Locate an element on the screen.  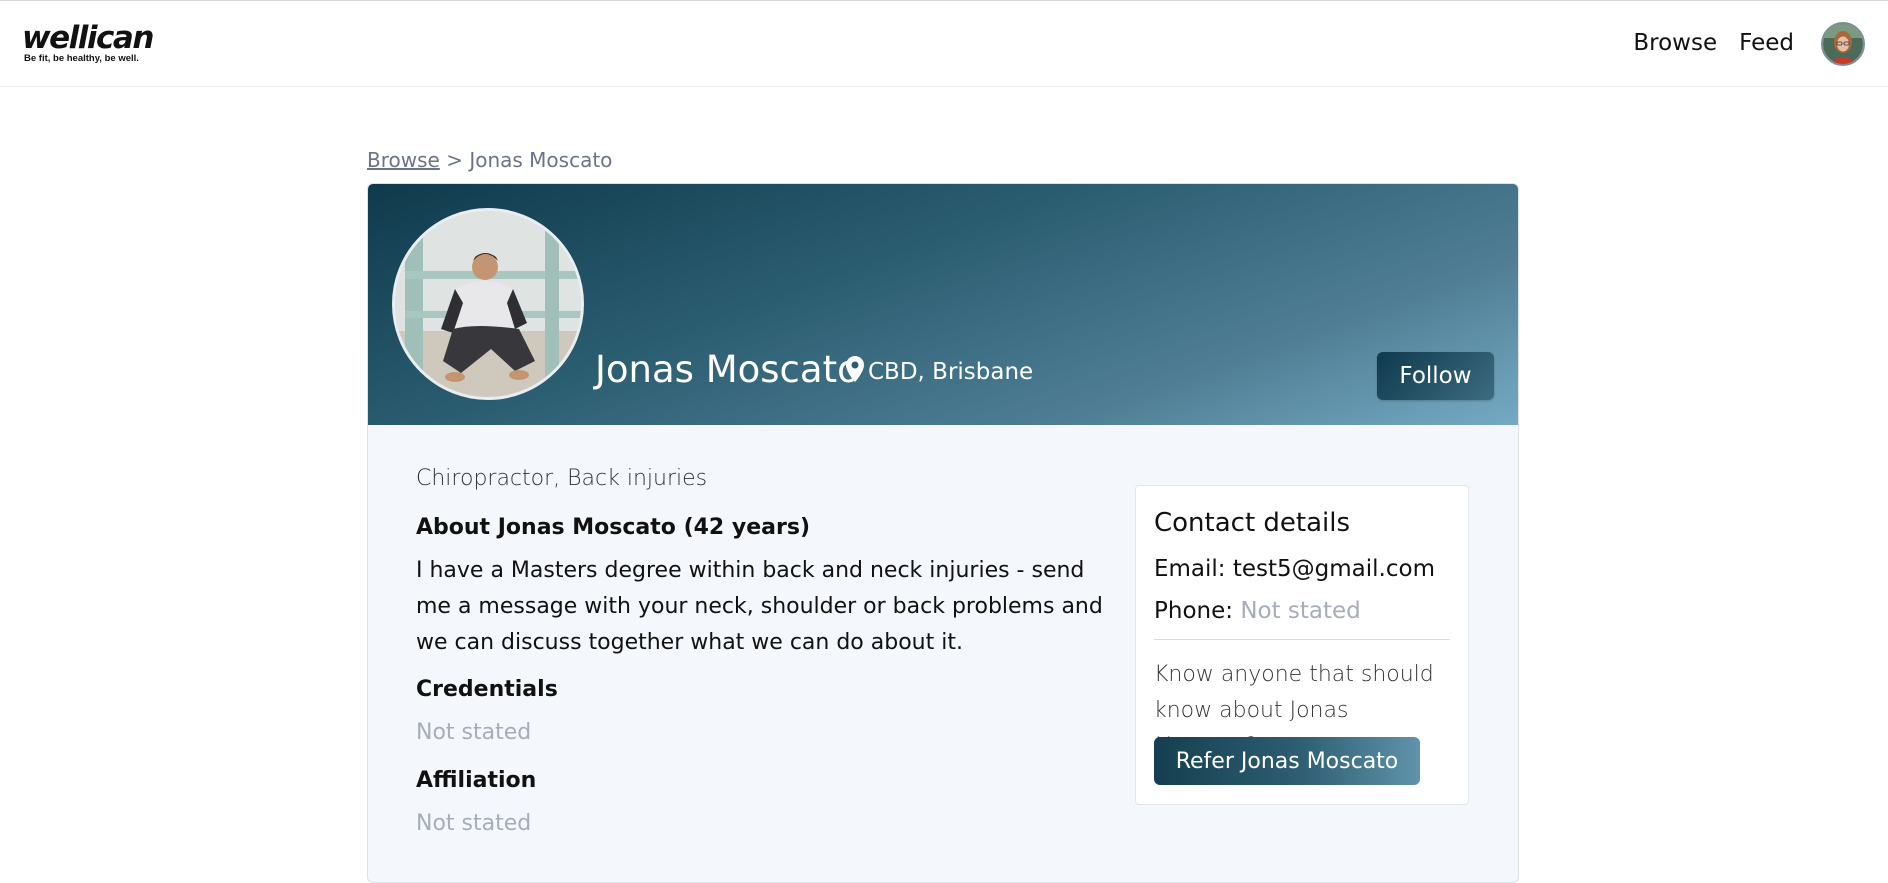
phone-value: Not stated is located at coordinates (1300, 611).